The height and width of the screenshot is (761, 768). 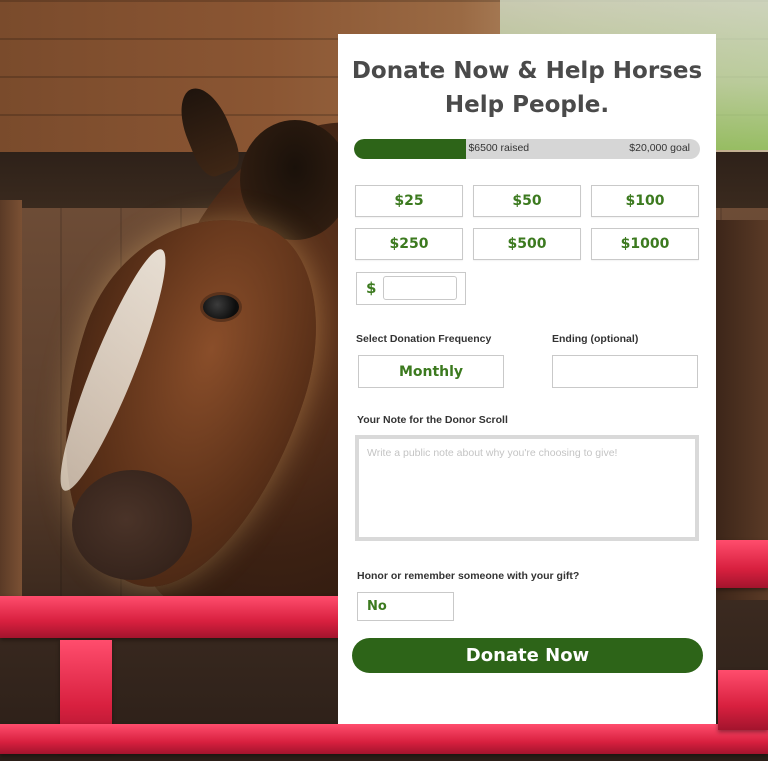 I want to click on amount-button-1000: $1000, so click(x=645, y=244).